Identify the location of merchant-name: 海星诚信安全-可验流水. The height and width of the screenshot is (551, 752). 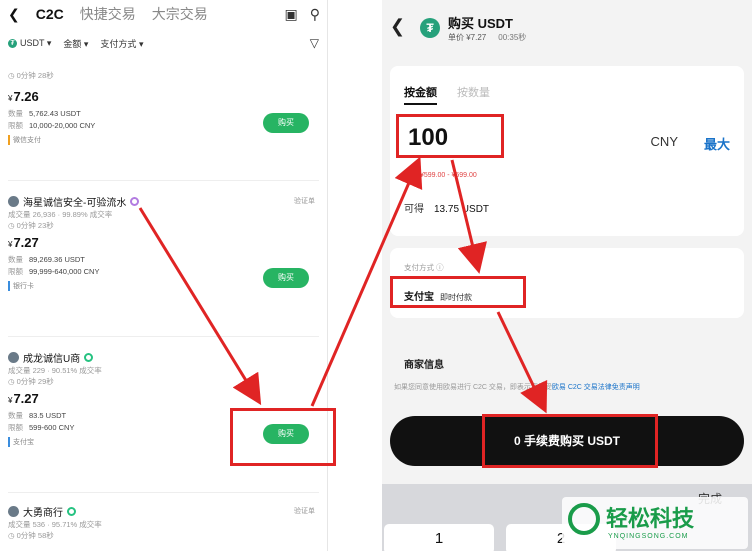
(163, 201).